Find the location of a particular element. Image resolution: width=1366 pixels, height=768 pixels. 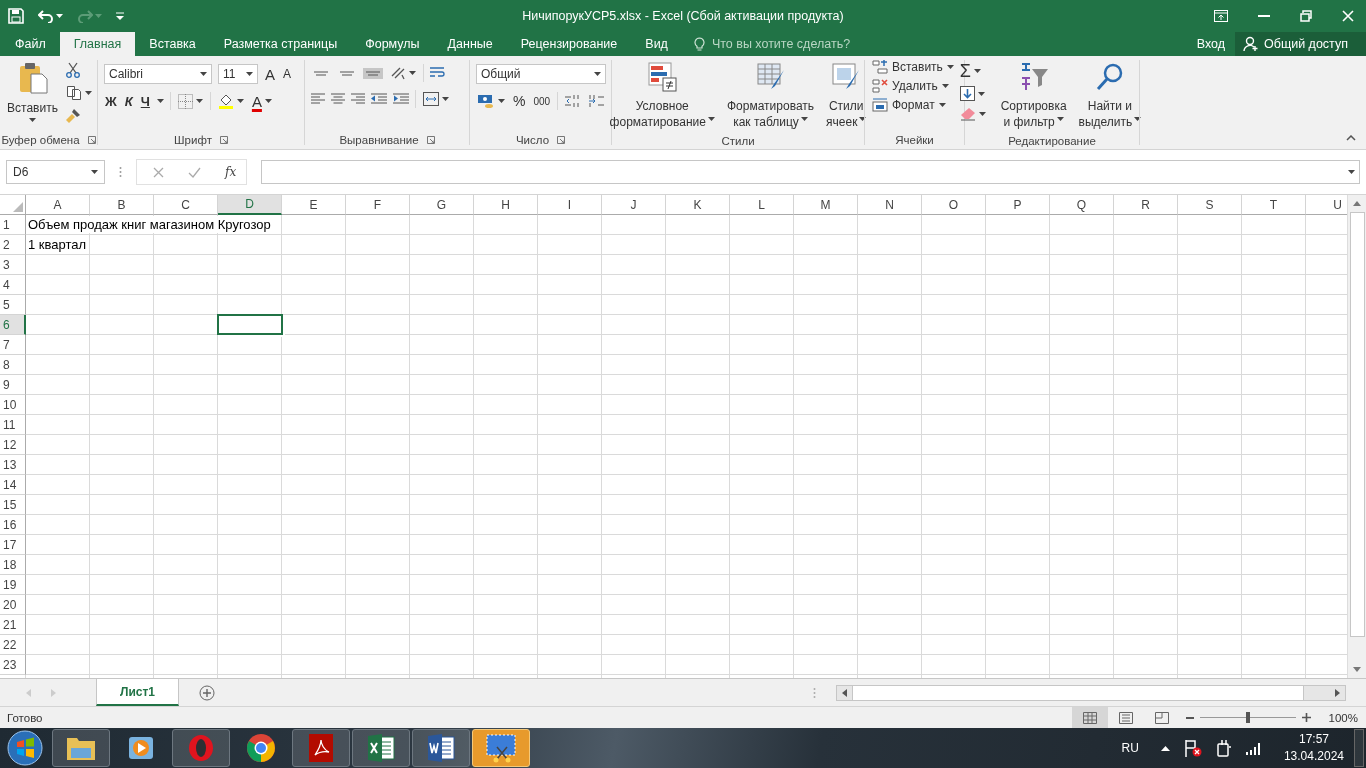

cells-button: Формат is located at coordinates (909, 105).